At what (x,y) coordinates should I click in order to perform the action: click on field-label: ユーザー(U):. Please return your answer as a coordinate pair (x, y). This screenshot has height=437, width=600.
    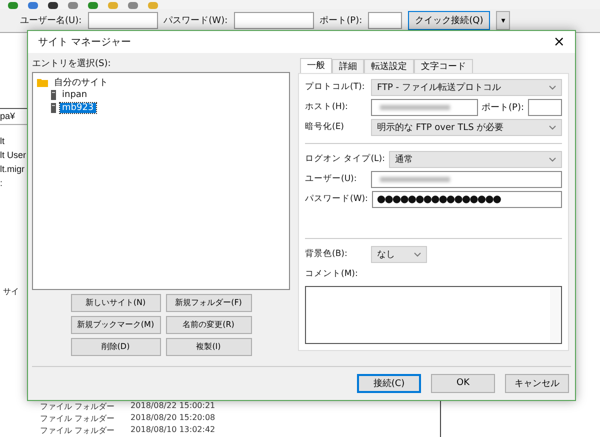
    Looking at the image, I should click on (331, 179).